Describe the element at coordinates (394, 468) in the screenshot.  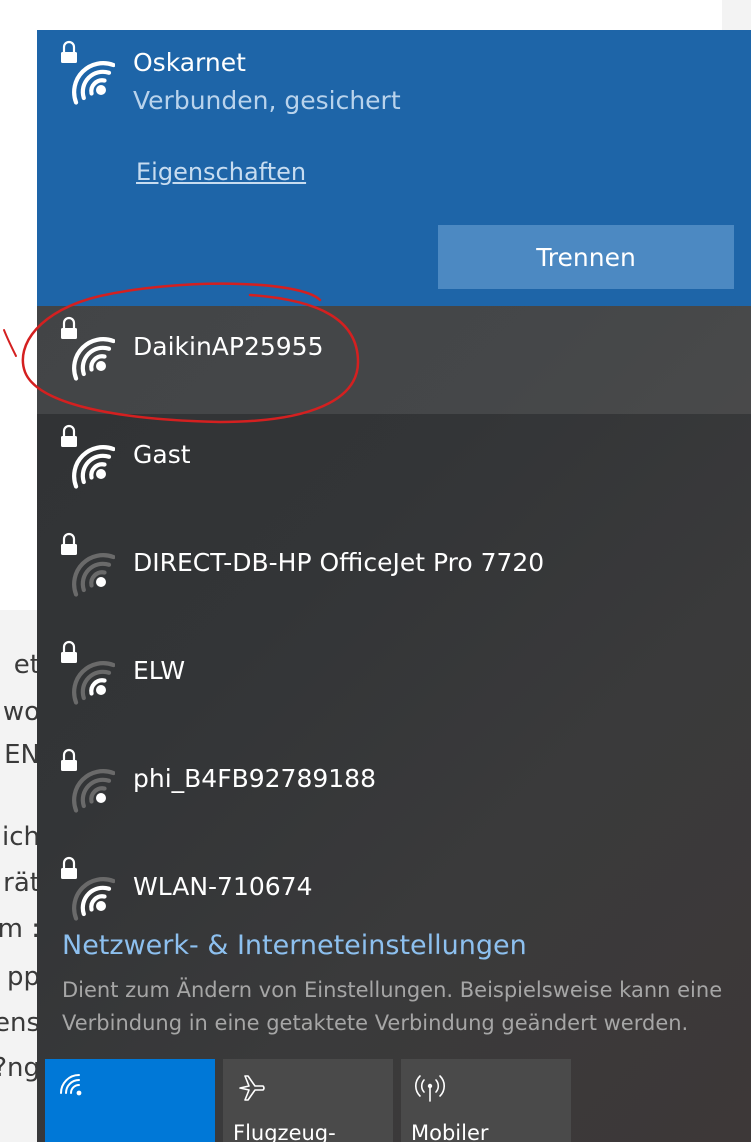
I see `network-item-gast: Gast` at that location.